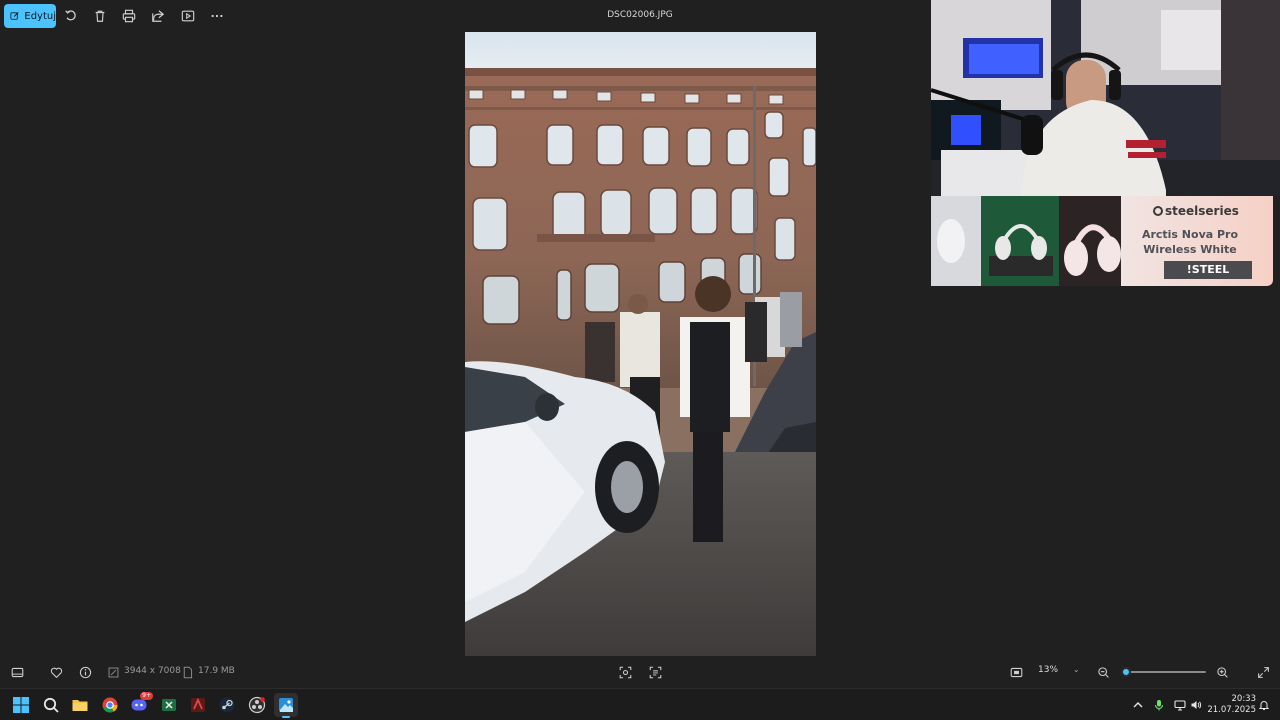 This screenshot has width=1280, height=720. I want to click on printer-icon, so click(129, 16).